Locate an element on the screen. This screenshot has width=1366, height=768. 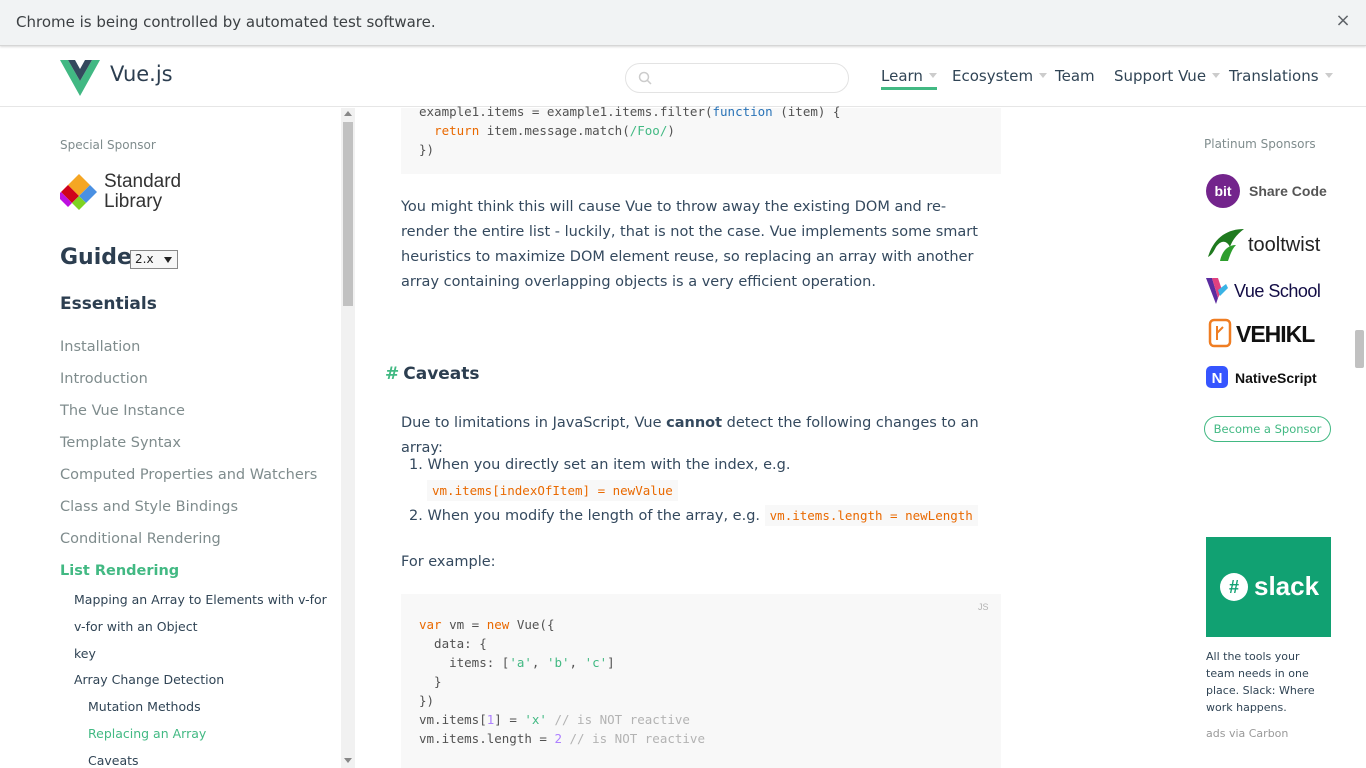
vue-logo-icon is located at coordinates (80, 78).